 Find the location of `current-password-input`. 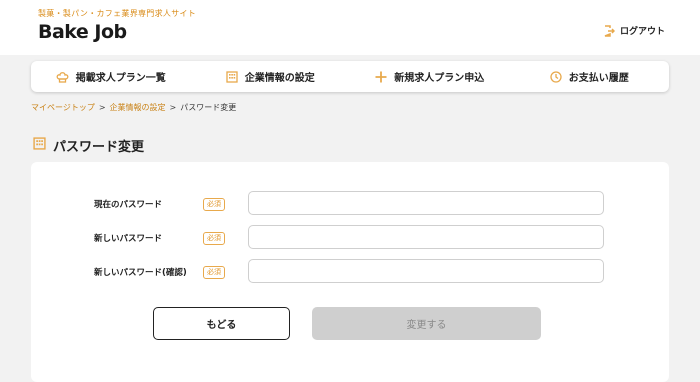

current-password-input is located at coordinates (426, 203).